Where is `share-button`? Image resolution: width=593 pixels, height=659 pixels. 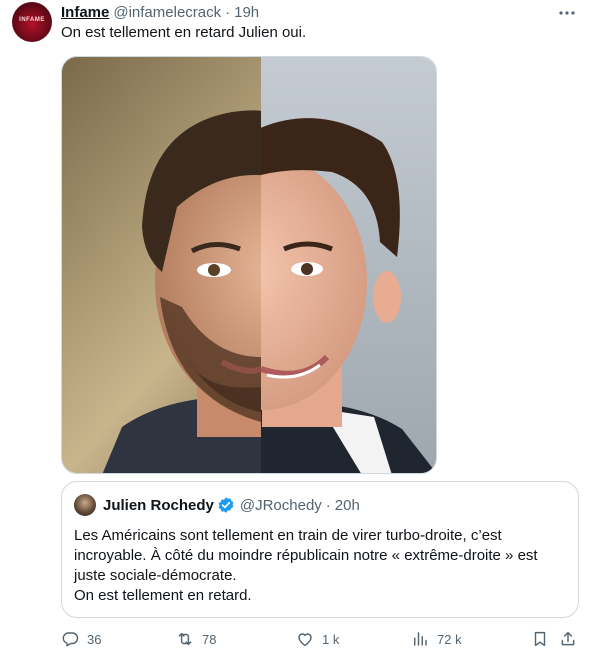 share-button is located at coordinates (568, 639).